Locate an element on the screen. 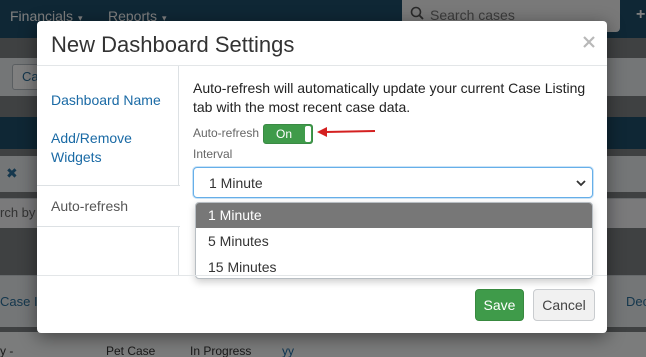  sidebar-item-auto-refresh: Auto-refresh is located at coordinates (108, 206).